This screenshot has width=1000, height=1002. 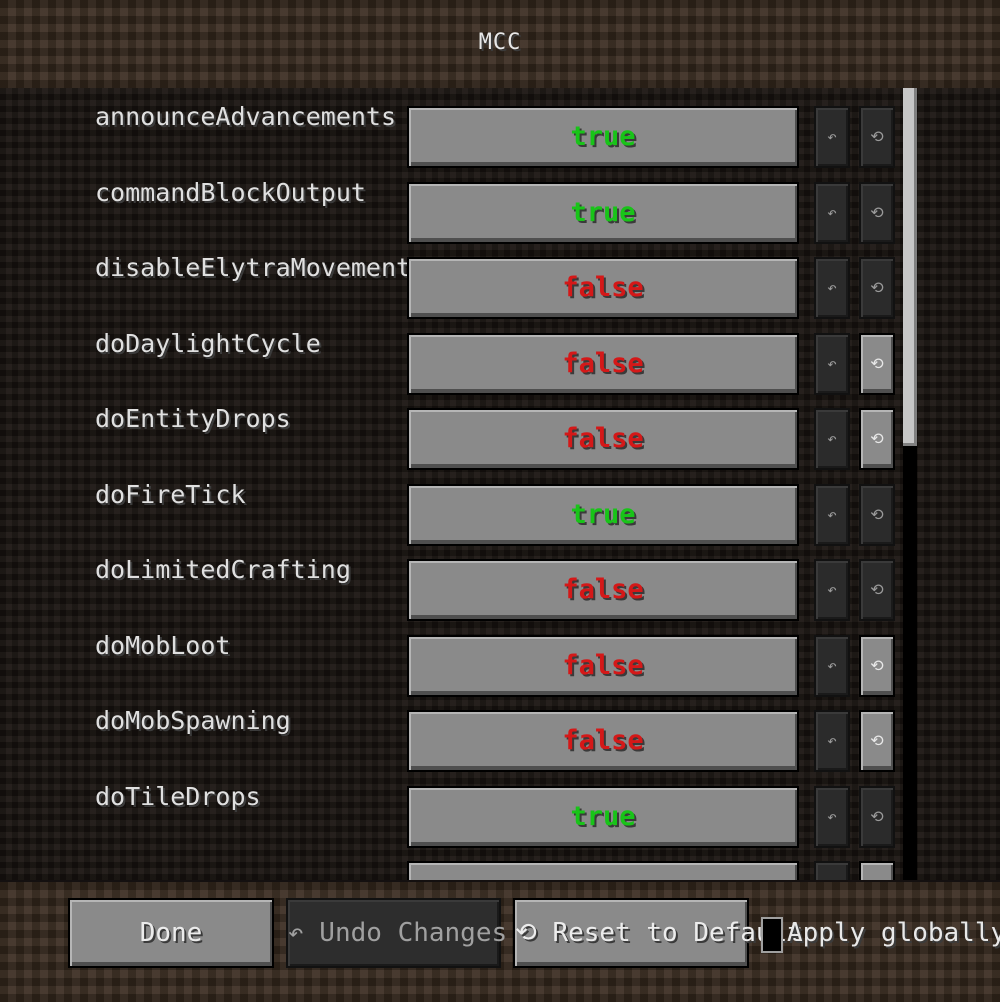 I want to click on gamerule-row: doLimitedCrafting false ↶ ⟲, so click(x=500, y=588).